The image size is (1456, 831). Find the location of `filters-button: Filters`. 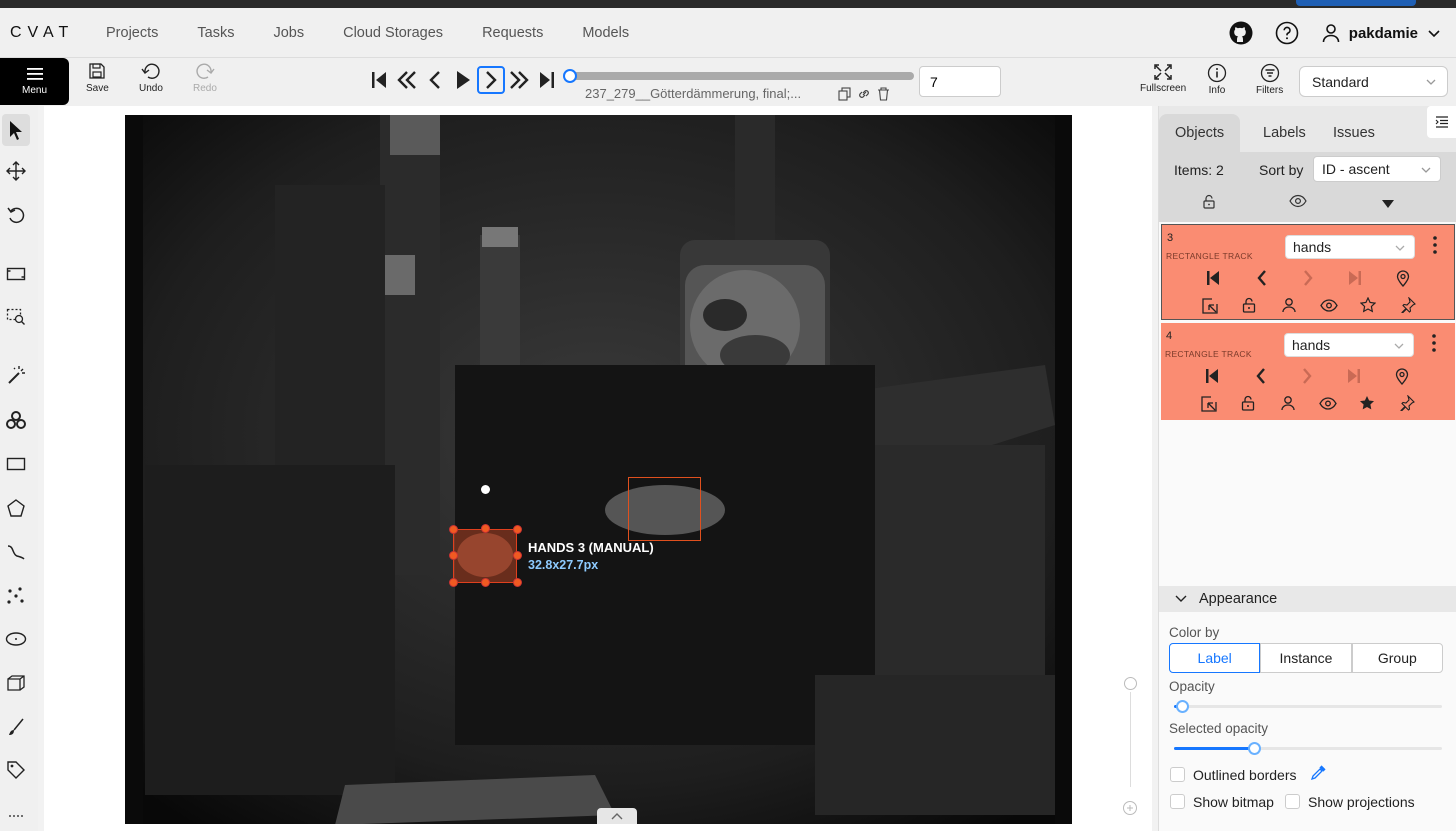

filters-button: Filters is located at coordinates (1269, 79).